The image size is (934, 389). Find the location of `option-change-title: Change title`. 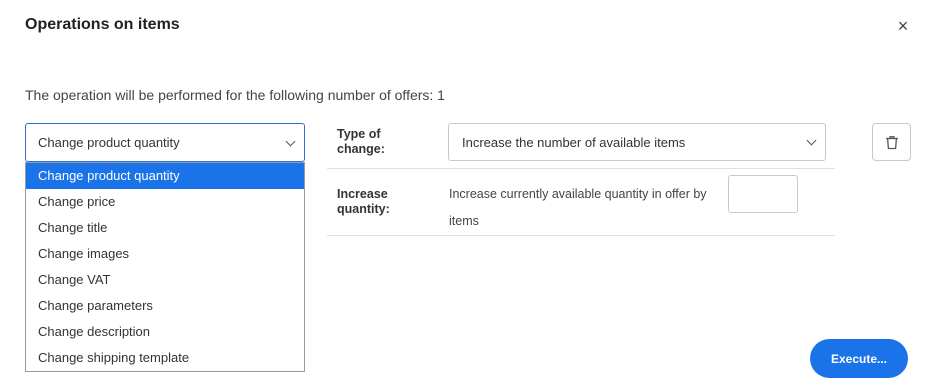

option-change-title: Change title is located at coordinates (165, 228).